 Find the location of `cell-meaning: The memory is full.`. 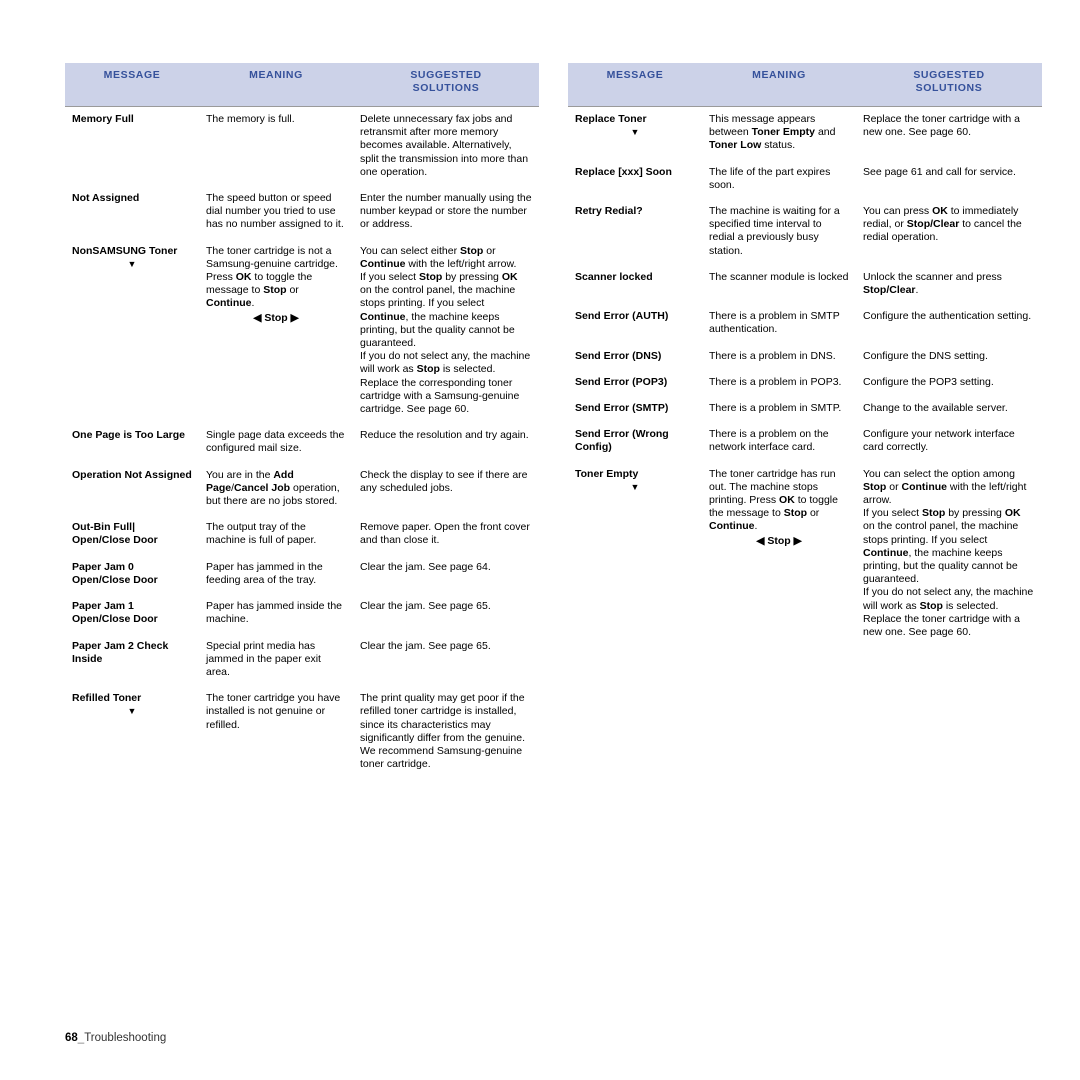

cell-meaning: The memory is full. is located at coordinates (276, 146).